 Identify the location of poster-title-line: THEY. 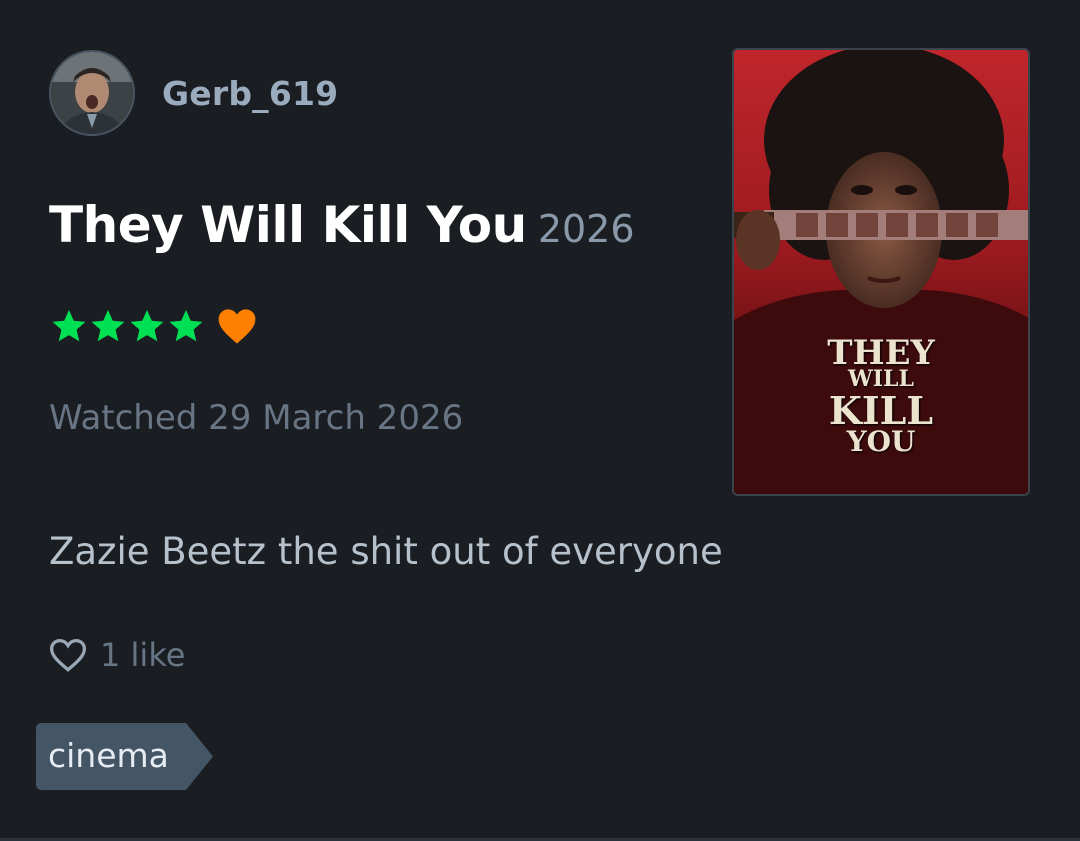
(881, 353).